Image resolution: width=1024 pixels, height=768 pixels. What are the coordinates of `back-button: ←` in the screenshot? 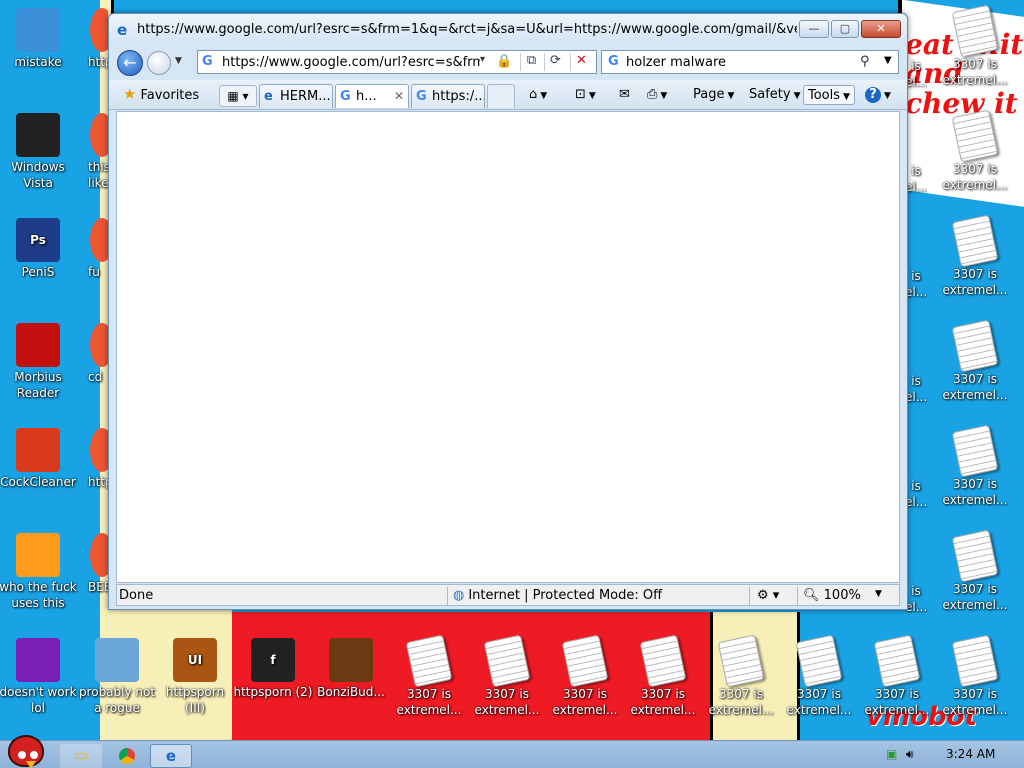 It's located at (130, 63).